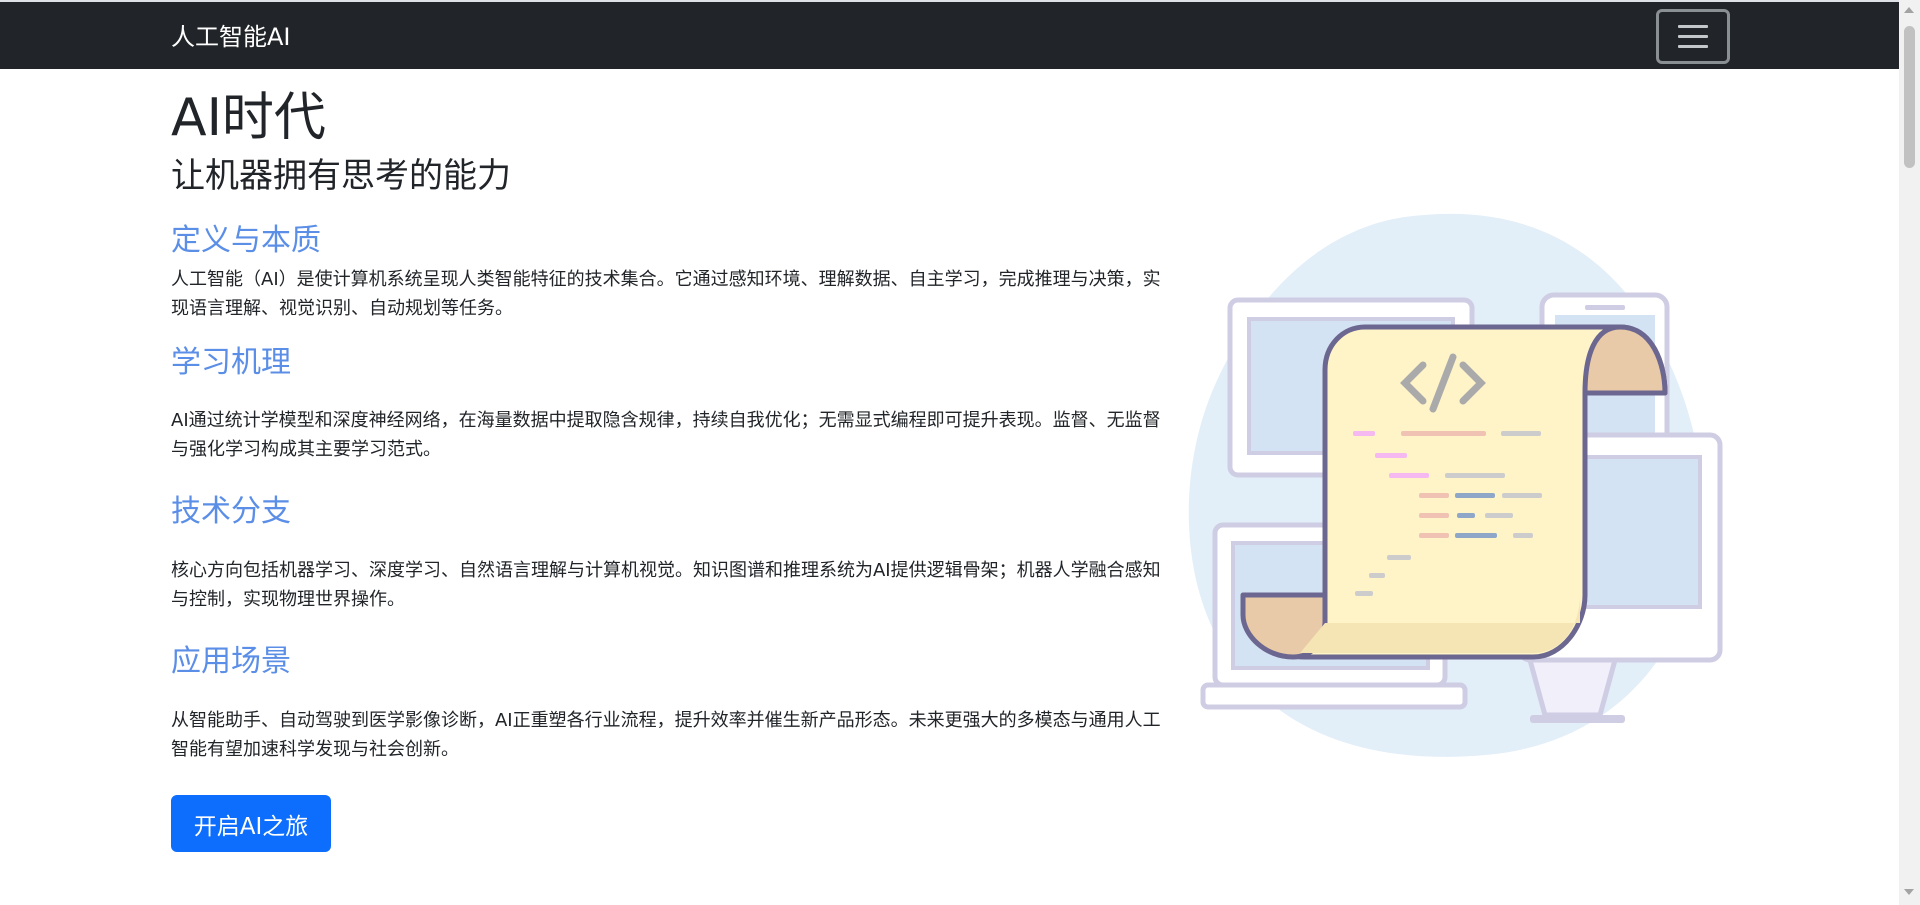 The width and height of the screenshot is (1920, 905). Describe the element at coordinates (1909, 452) in the screenshot. I see `page-scrollbar` at that location.